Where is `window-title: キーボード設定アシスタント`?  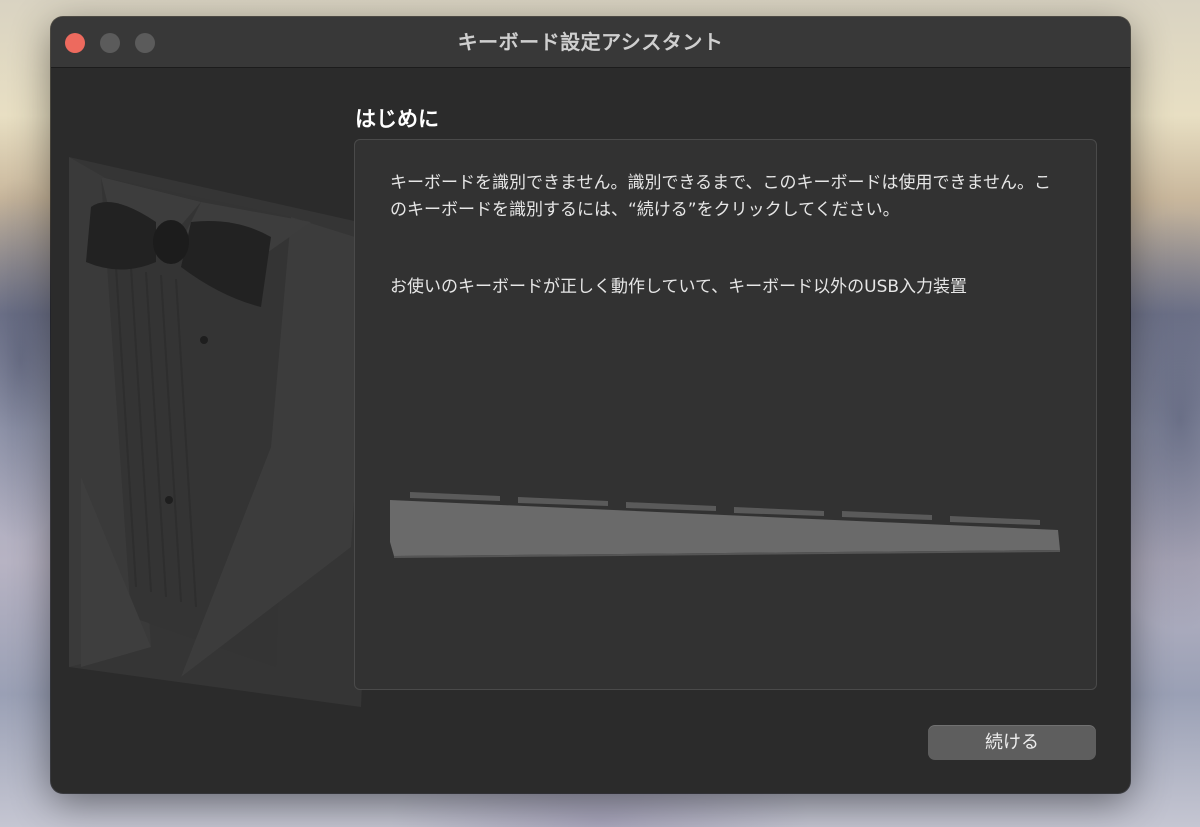
window-title: キーボード設定アシスタント is located at coordinates (590, 42).